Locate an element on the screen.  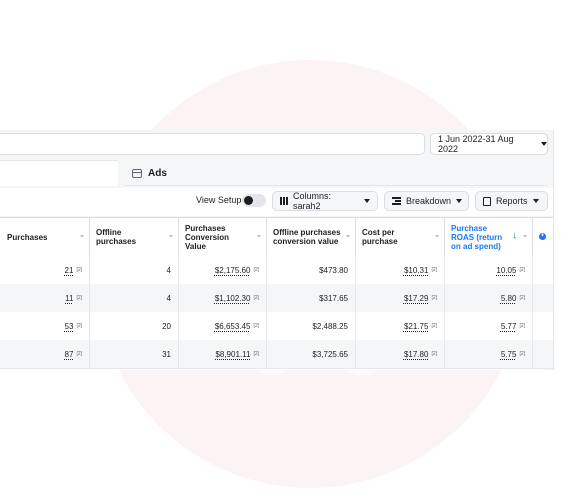
top-bar: 1 Jun 2022-31 Aug 2022 is located at coordinates (276, 144).